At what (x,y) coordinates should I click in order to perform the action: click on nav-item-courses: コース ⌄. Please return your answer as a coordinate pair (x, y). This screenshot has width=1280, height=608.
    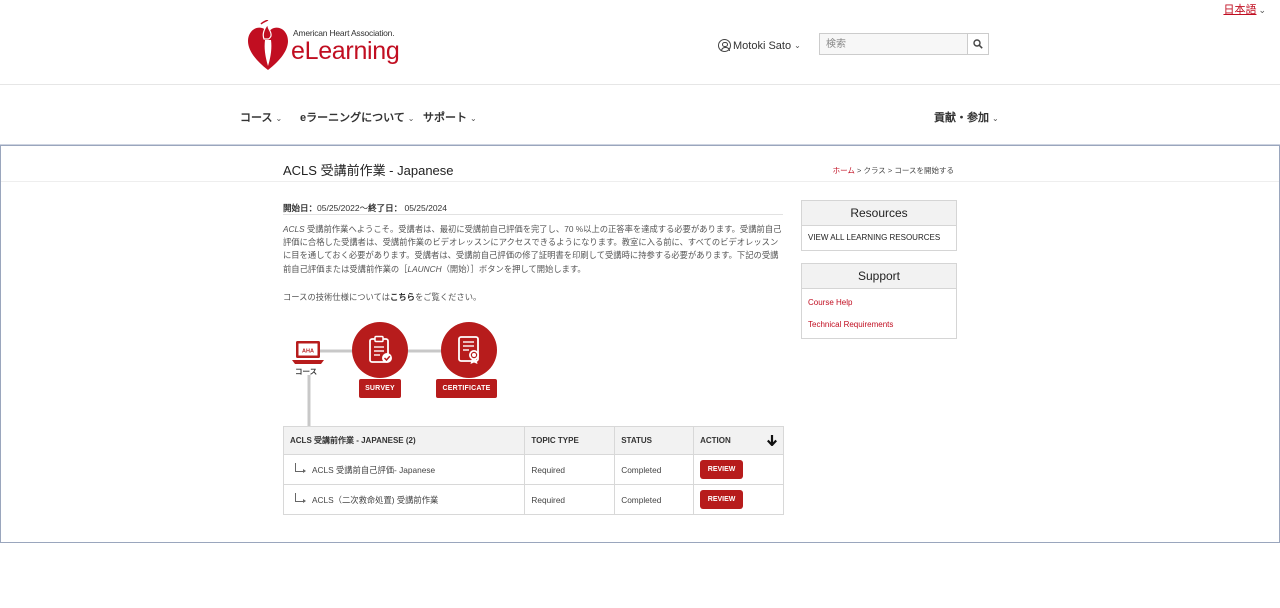
    Looking at the image, I should click on (261, 117).